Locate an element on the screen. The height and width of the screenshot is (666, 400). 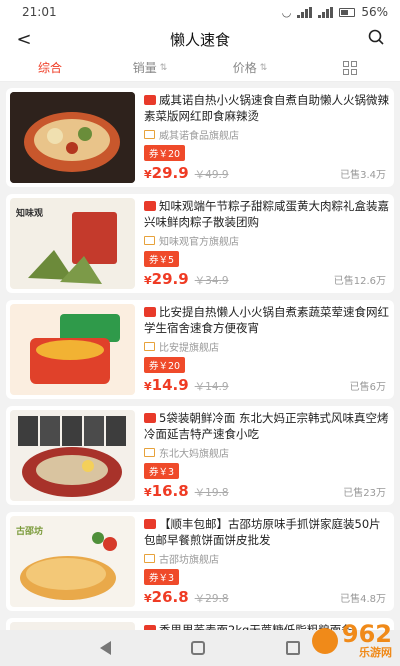
tab-comprehensive: 综合 is located at coordinates (50, 67).